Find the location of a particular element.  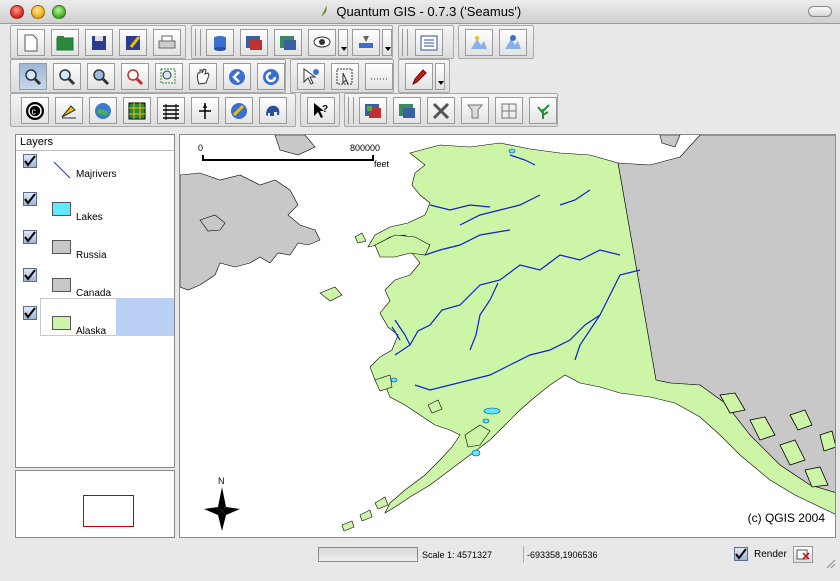

capture-button is located at coordinates (419, 76).